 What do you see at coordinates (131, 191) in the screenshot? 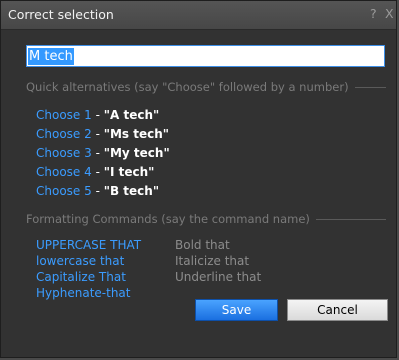
I see `alternative-value: "B tech"` at bounding box center [131, 191].